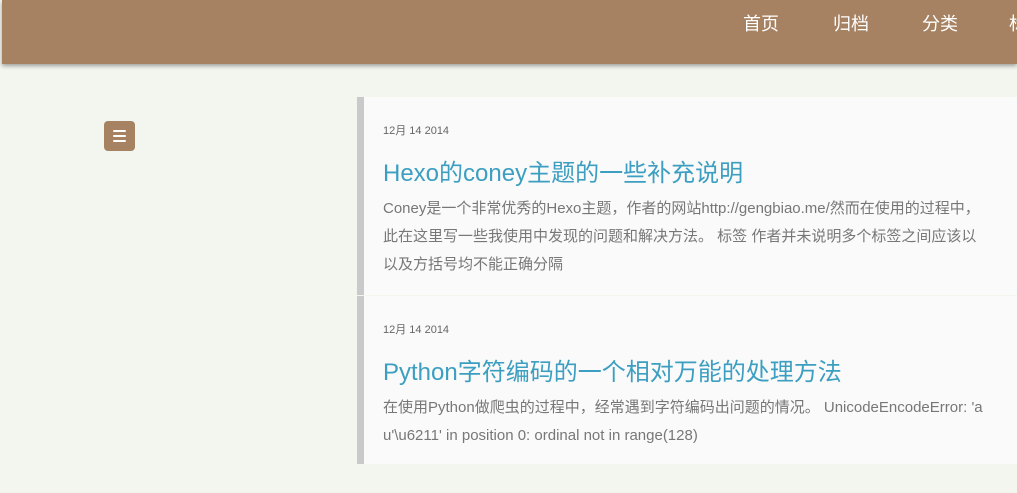 This screenshot has height=493, width=1017. I want to click on nav-item-tags: 标, so click(1013, 24).